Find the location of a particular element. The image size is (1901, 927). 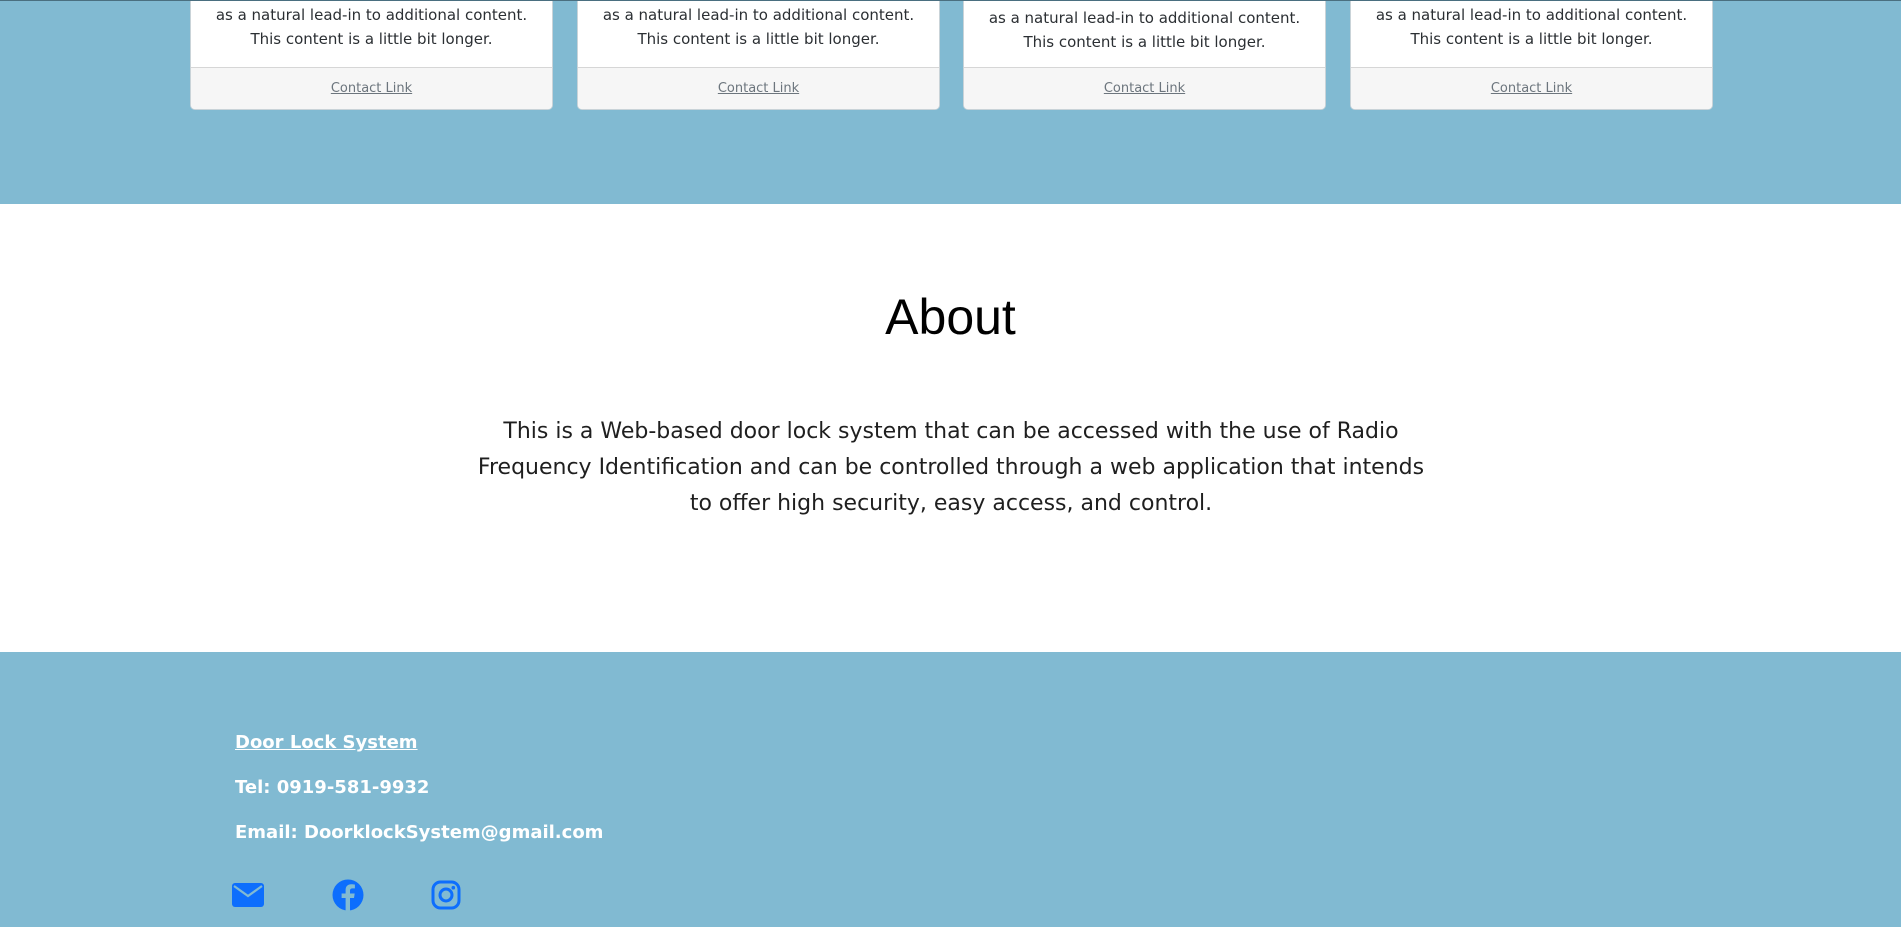

instagram-icon is located at coordinates (446, 895).